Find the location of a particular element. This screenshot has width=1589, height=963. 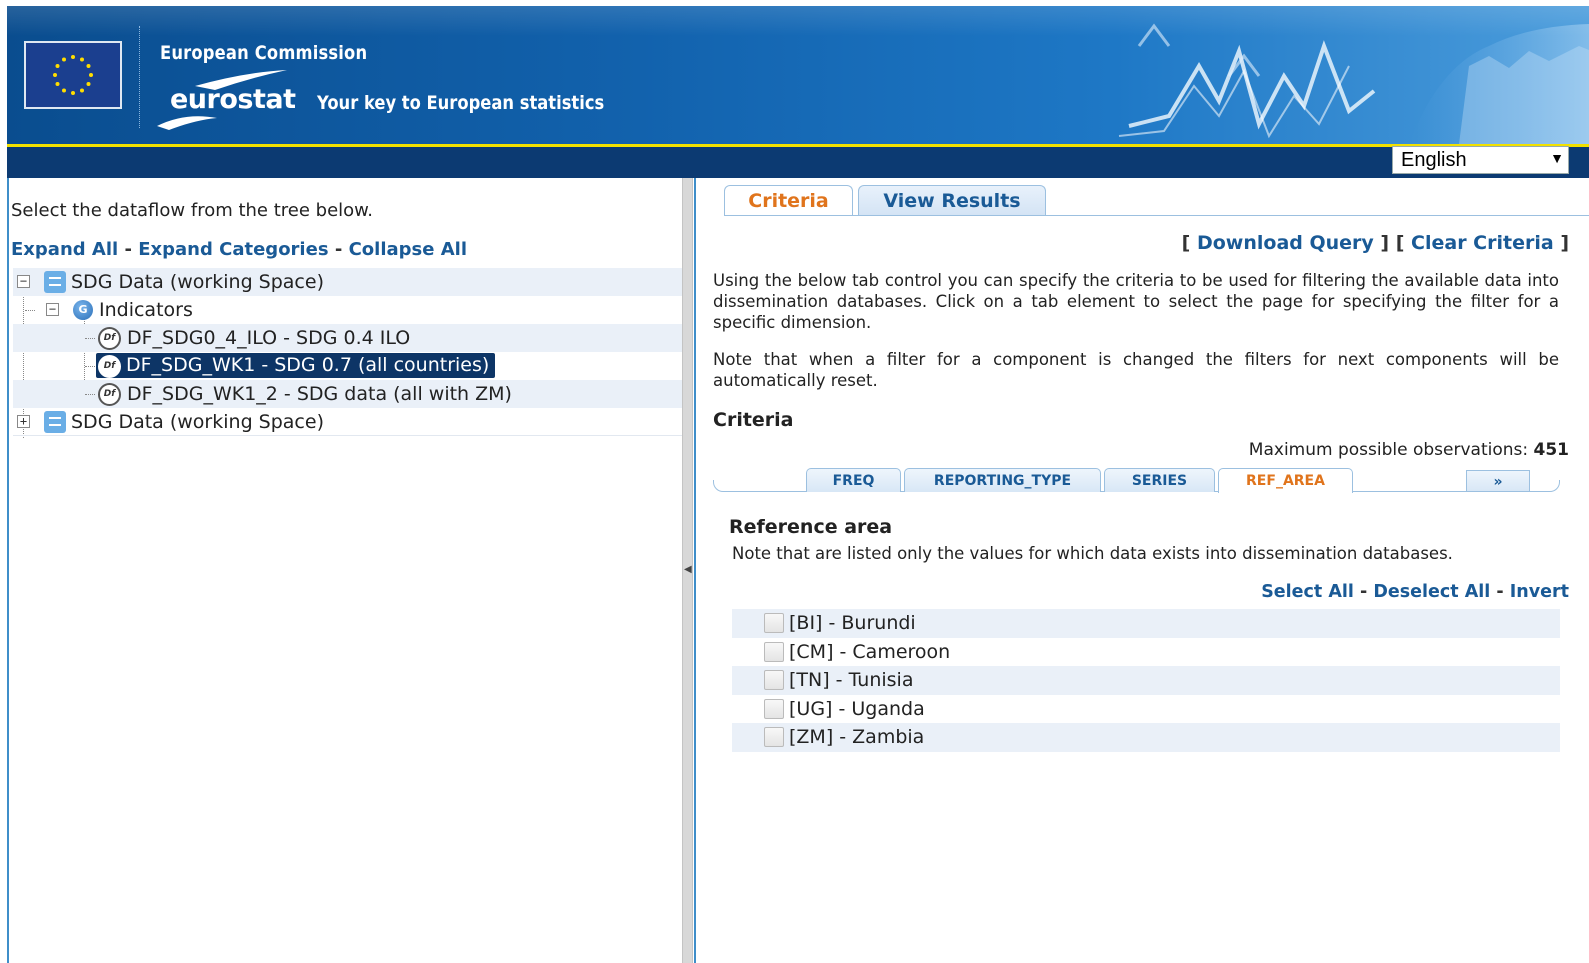

area-label: [UG] - Uganda is located at coordinates (857, 708).